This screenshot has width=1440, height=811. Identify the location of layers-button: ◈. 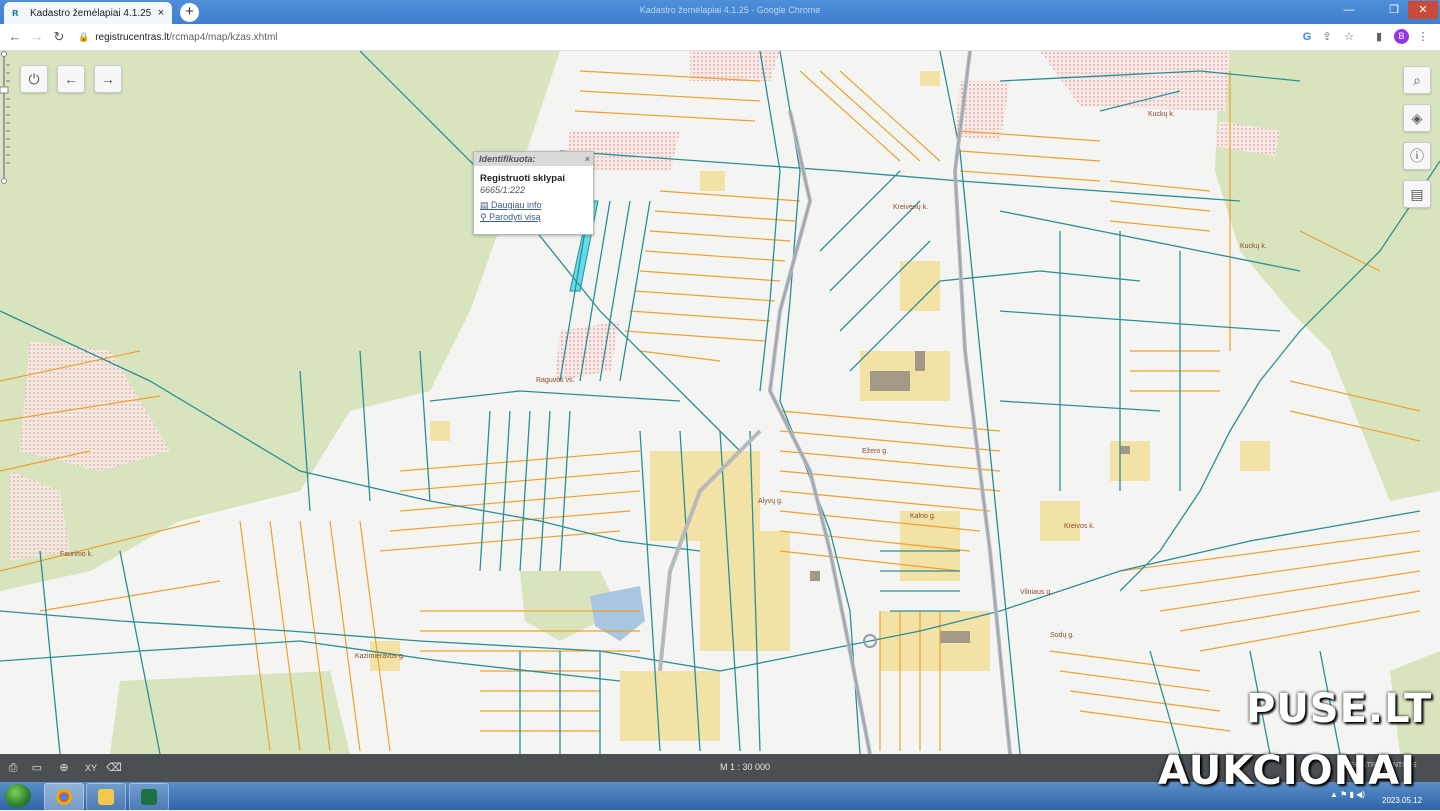
(1417, 118).